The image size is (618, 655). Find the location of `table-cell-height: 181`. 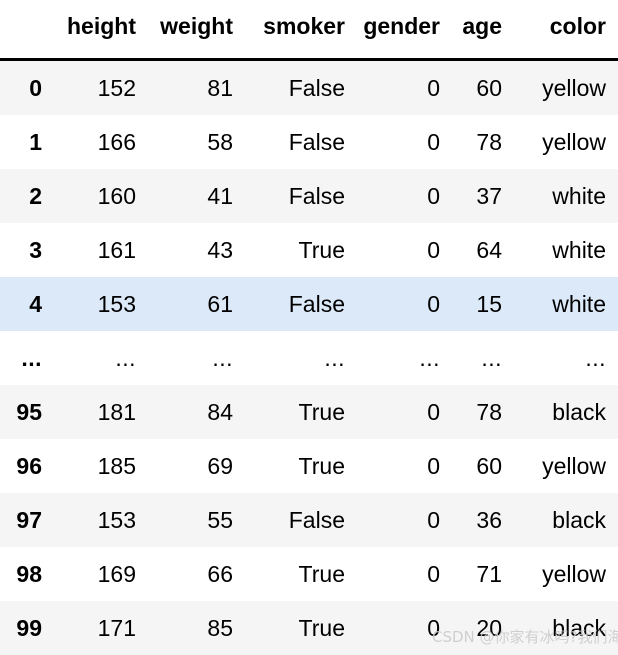

table-cell-height: 181 is located at coordinates (102, 412).